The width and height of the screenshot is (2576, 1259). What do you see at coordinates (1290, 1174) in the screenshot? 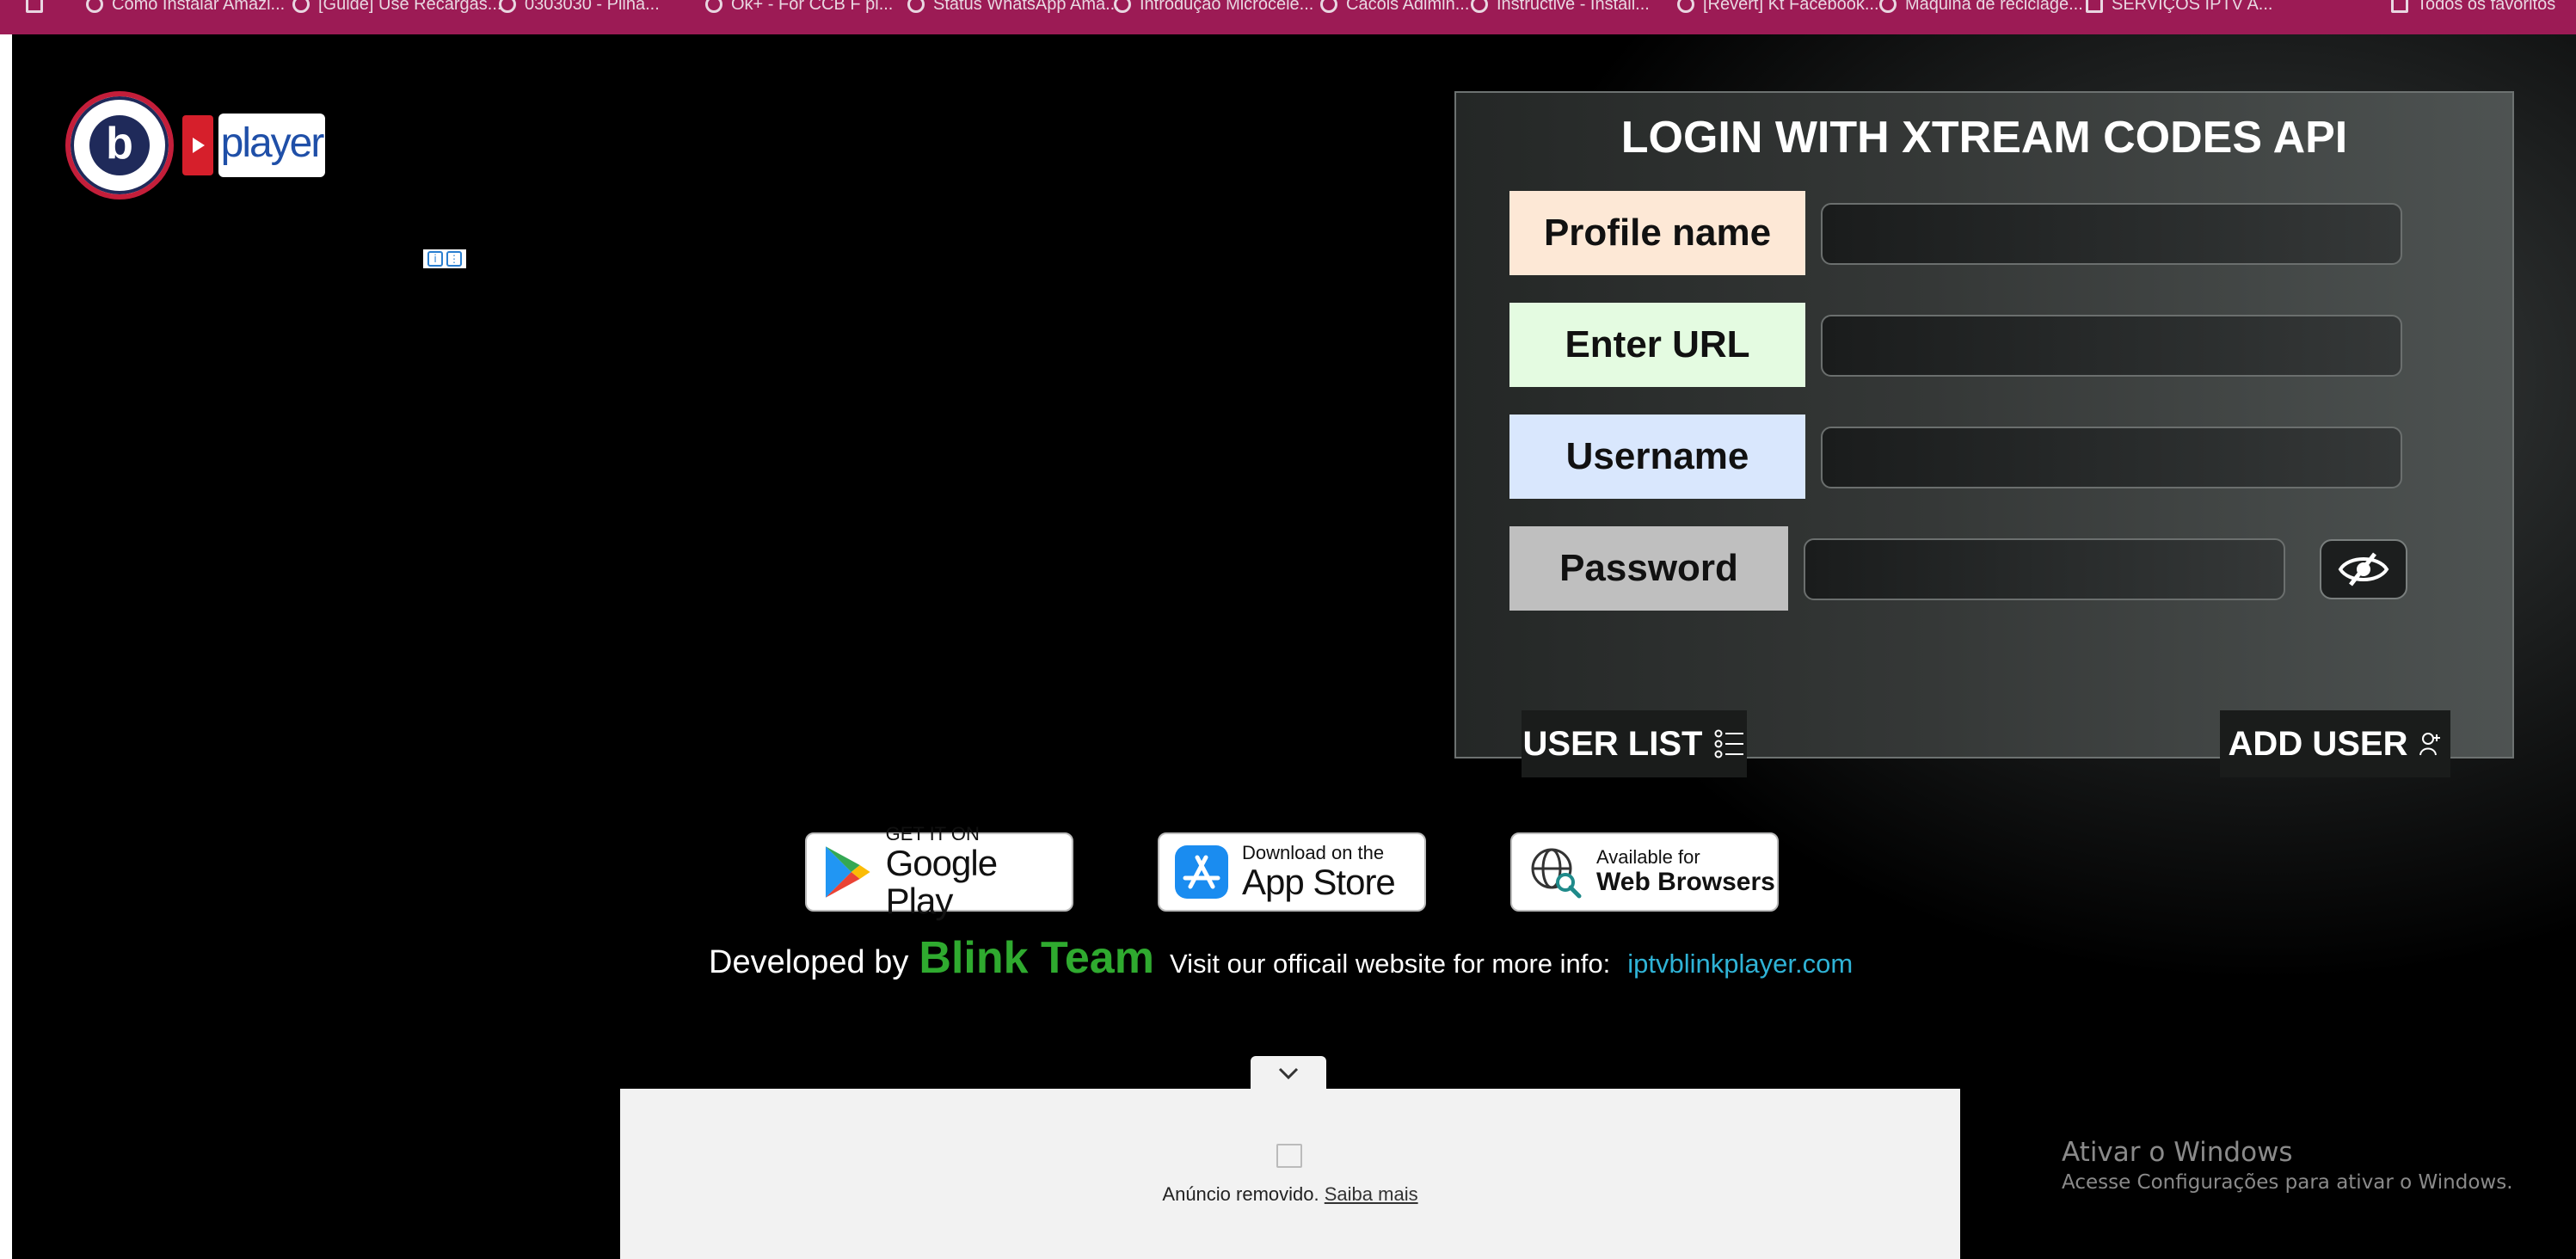
I see `ad-banner: Anúncio removido. Saiba mais` at bounding box center [1290, 1174].